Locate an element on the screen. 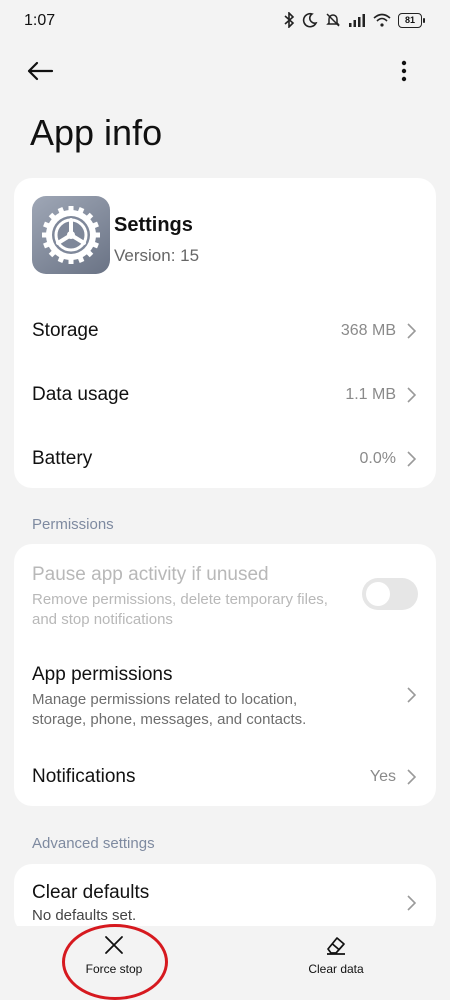  gear-icon is located at coordinates (71, 235).